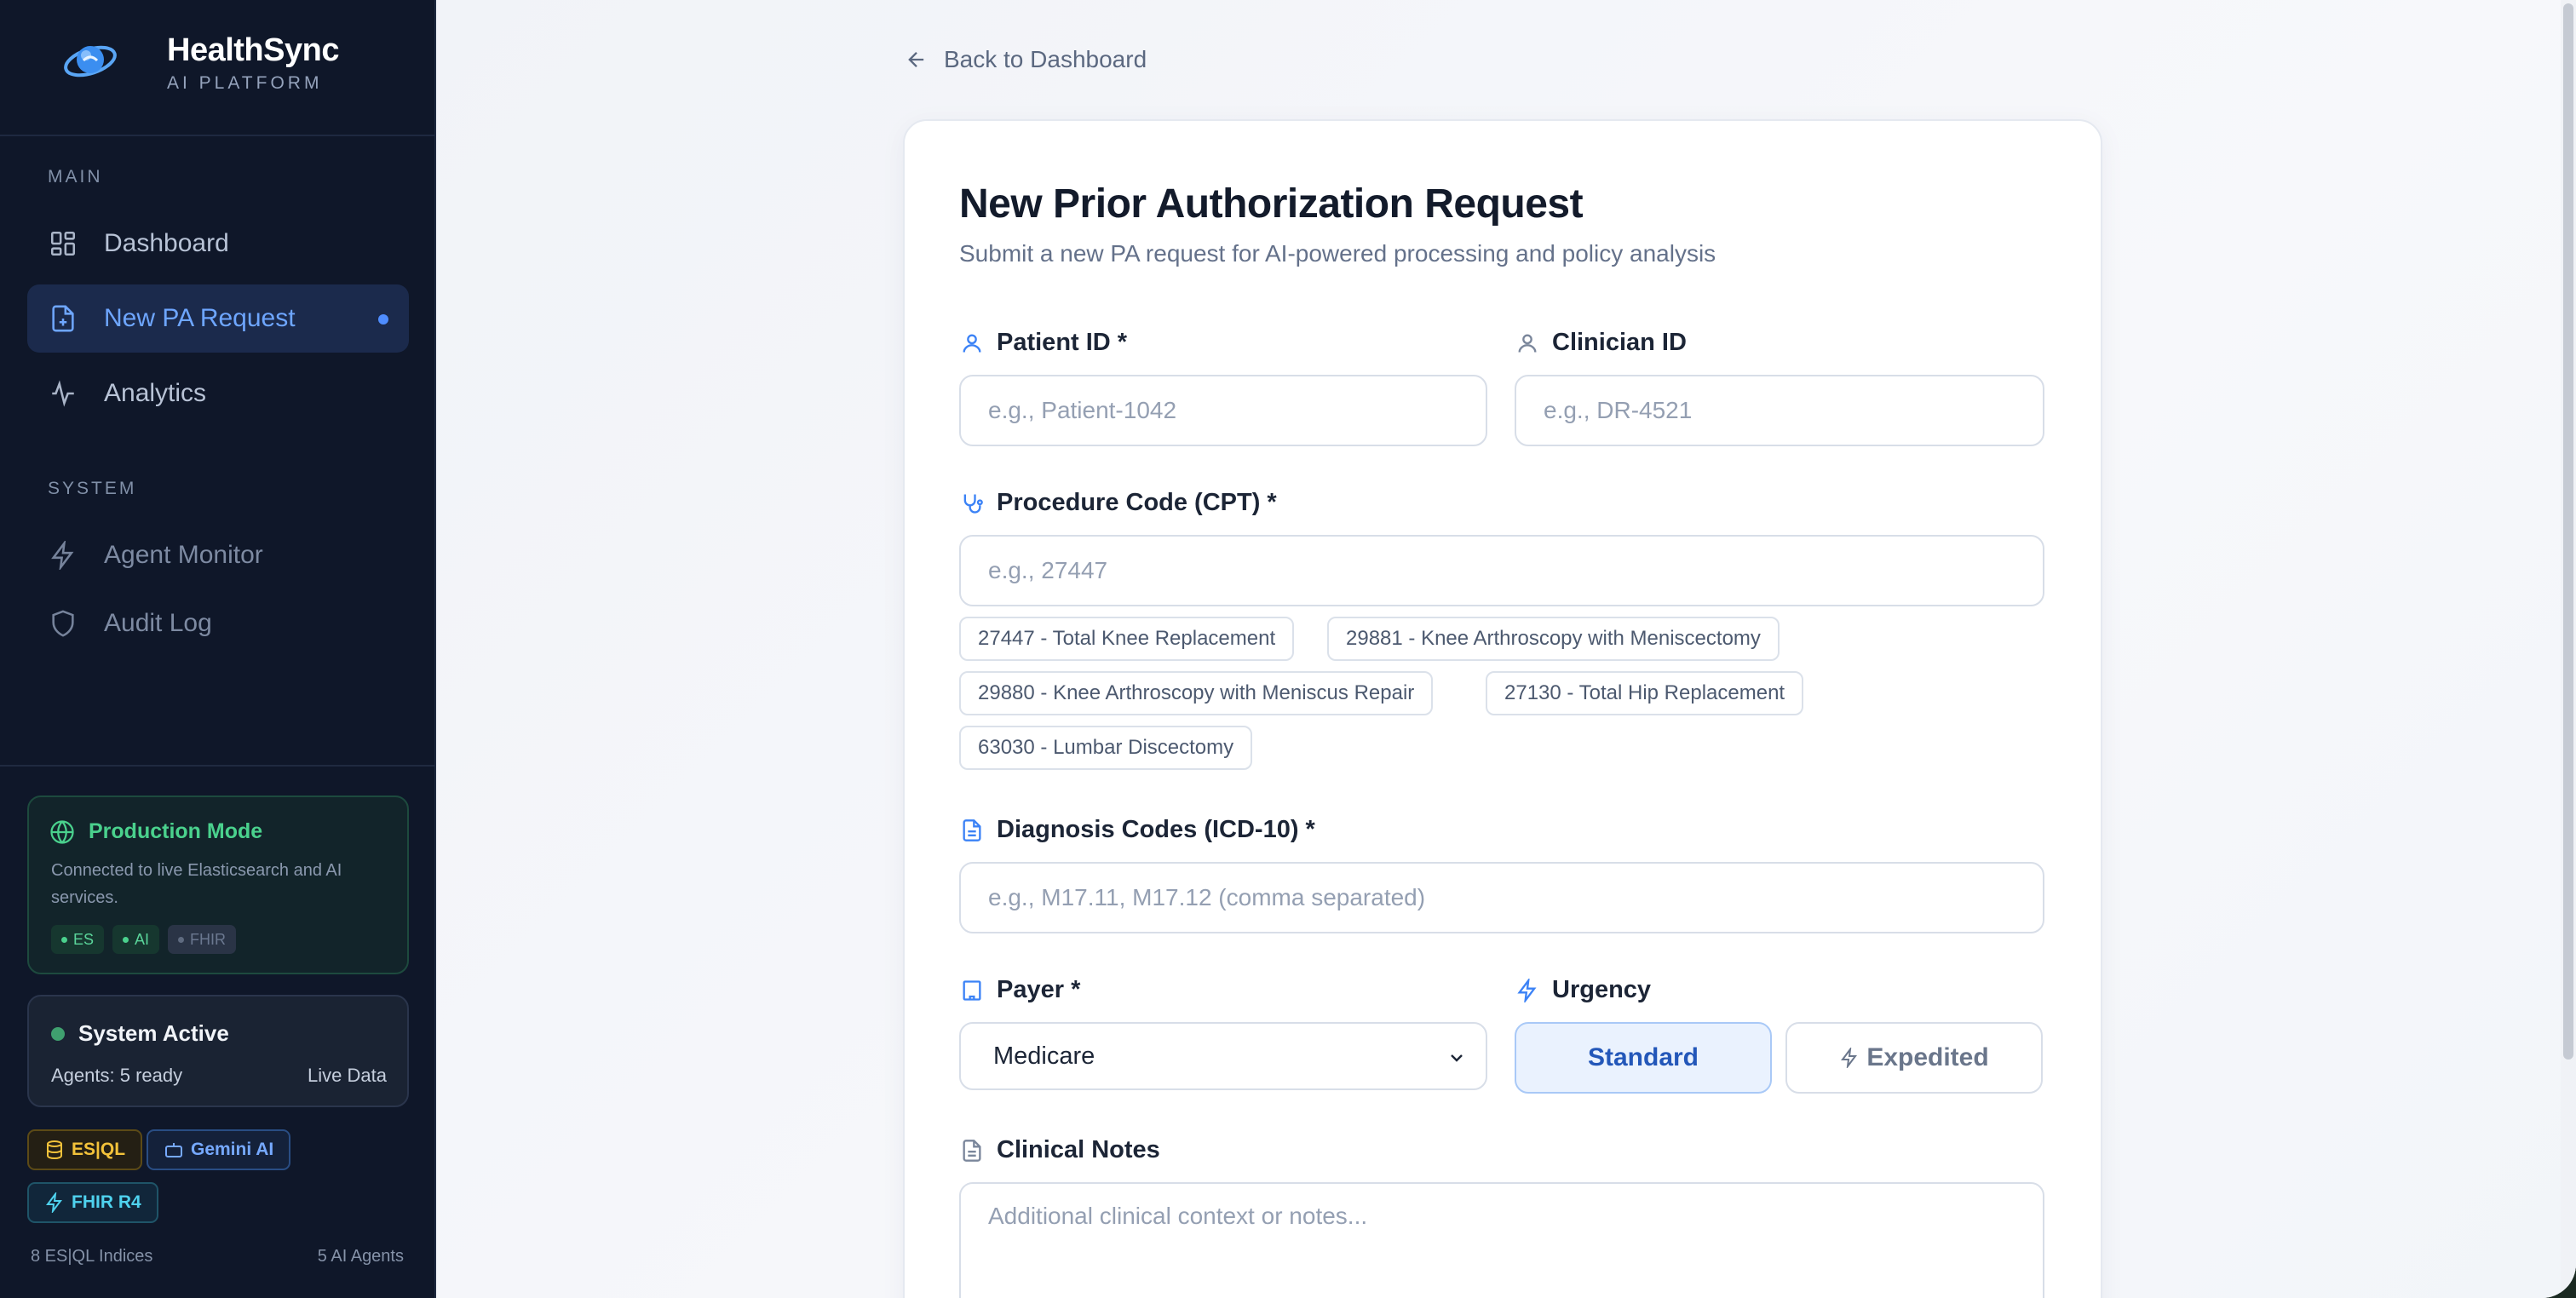 Image resolution: width=2576 pixels, height=1298 pixels. What do you see at coordinates (75, 177) in the screenshot?
I see `section-label-main: MAIN` at bounding box center [75, 177].